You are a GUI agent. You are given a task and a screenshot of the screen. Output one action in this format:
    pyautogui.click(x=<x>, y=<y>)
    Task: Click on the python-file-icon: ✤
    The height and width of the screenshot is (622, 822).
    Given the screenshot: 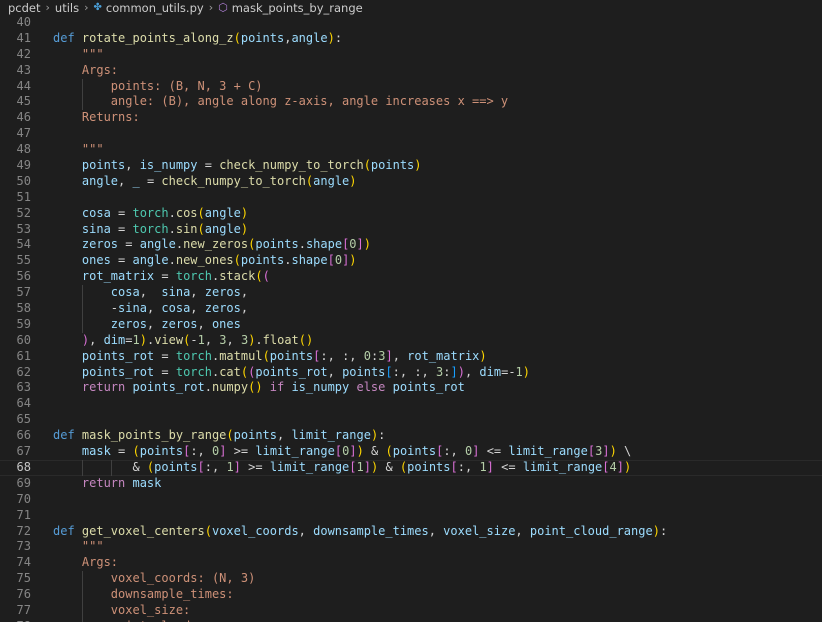 What is the action you would take?
    pyautogui.click(x=97, y=7)
    